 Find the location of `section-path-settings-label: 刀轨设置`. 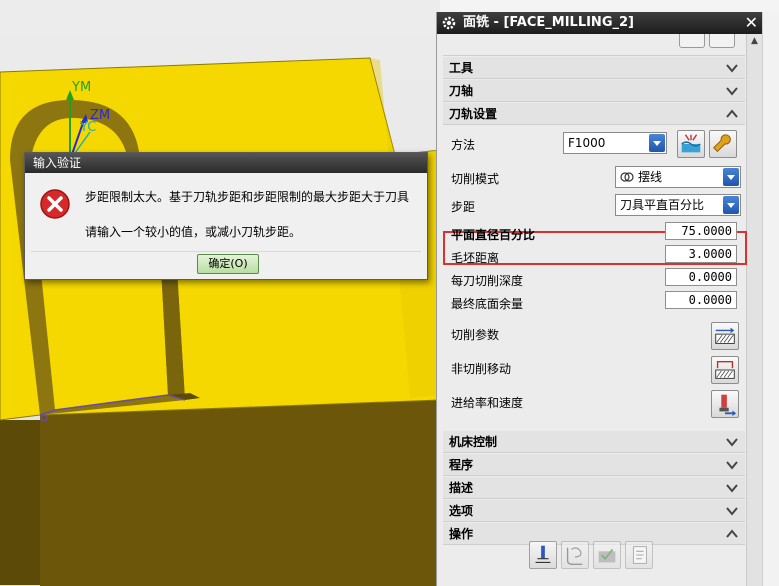

section-path-settings-label: 刀轨设置 is located at coordinates (473, 114).